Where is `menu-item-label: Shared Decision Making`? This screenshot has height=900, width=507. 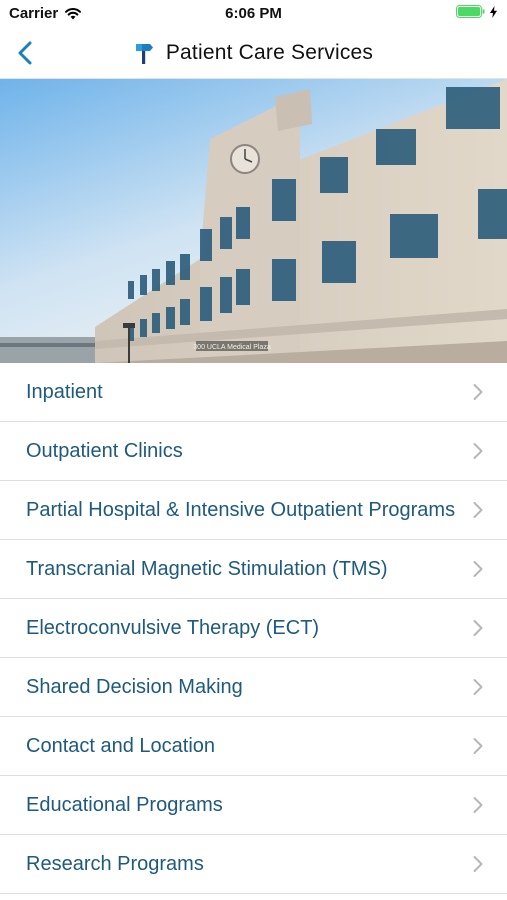
menu-item-label: Shared Decision Making is located at coordinates (134, 686).